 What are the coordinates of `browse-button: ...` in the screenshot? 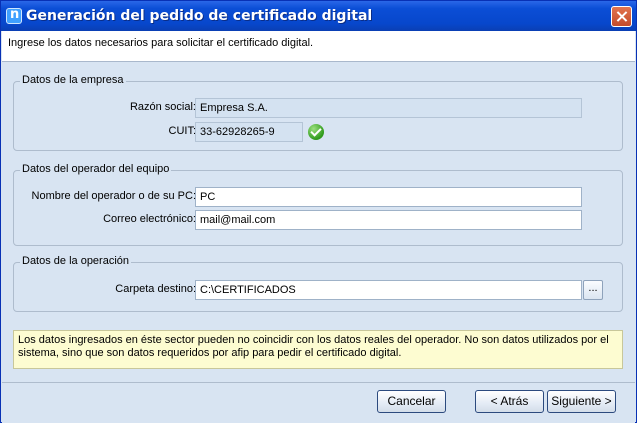 It's located at (593, 290).